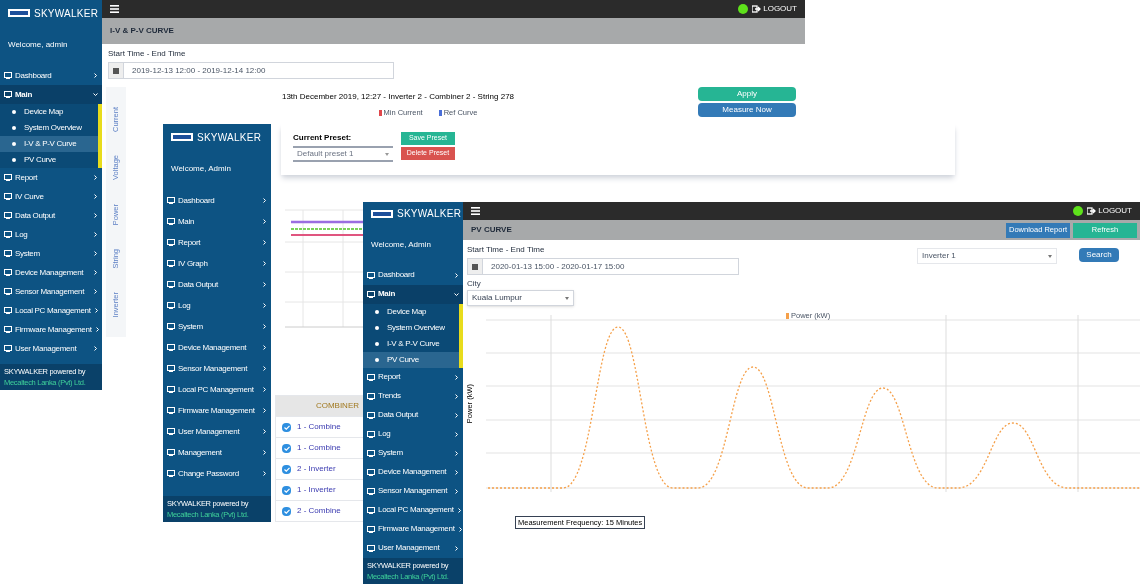 The height and width of the screenshot is (584, 1140). I want to click on date-range-field: 2020-01-13 15:00 - 2020-01-17 15:00, so click(603, 266).